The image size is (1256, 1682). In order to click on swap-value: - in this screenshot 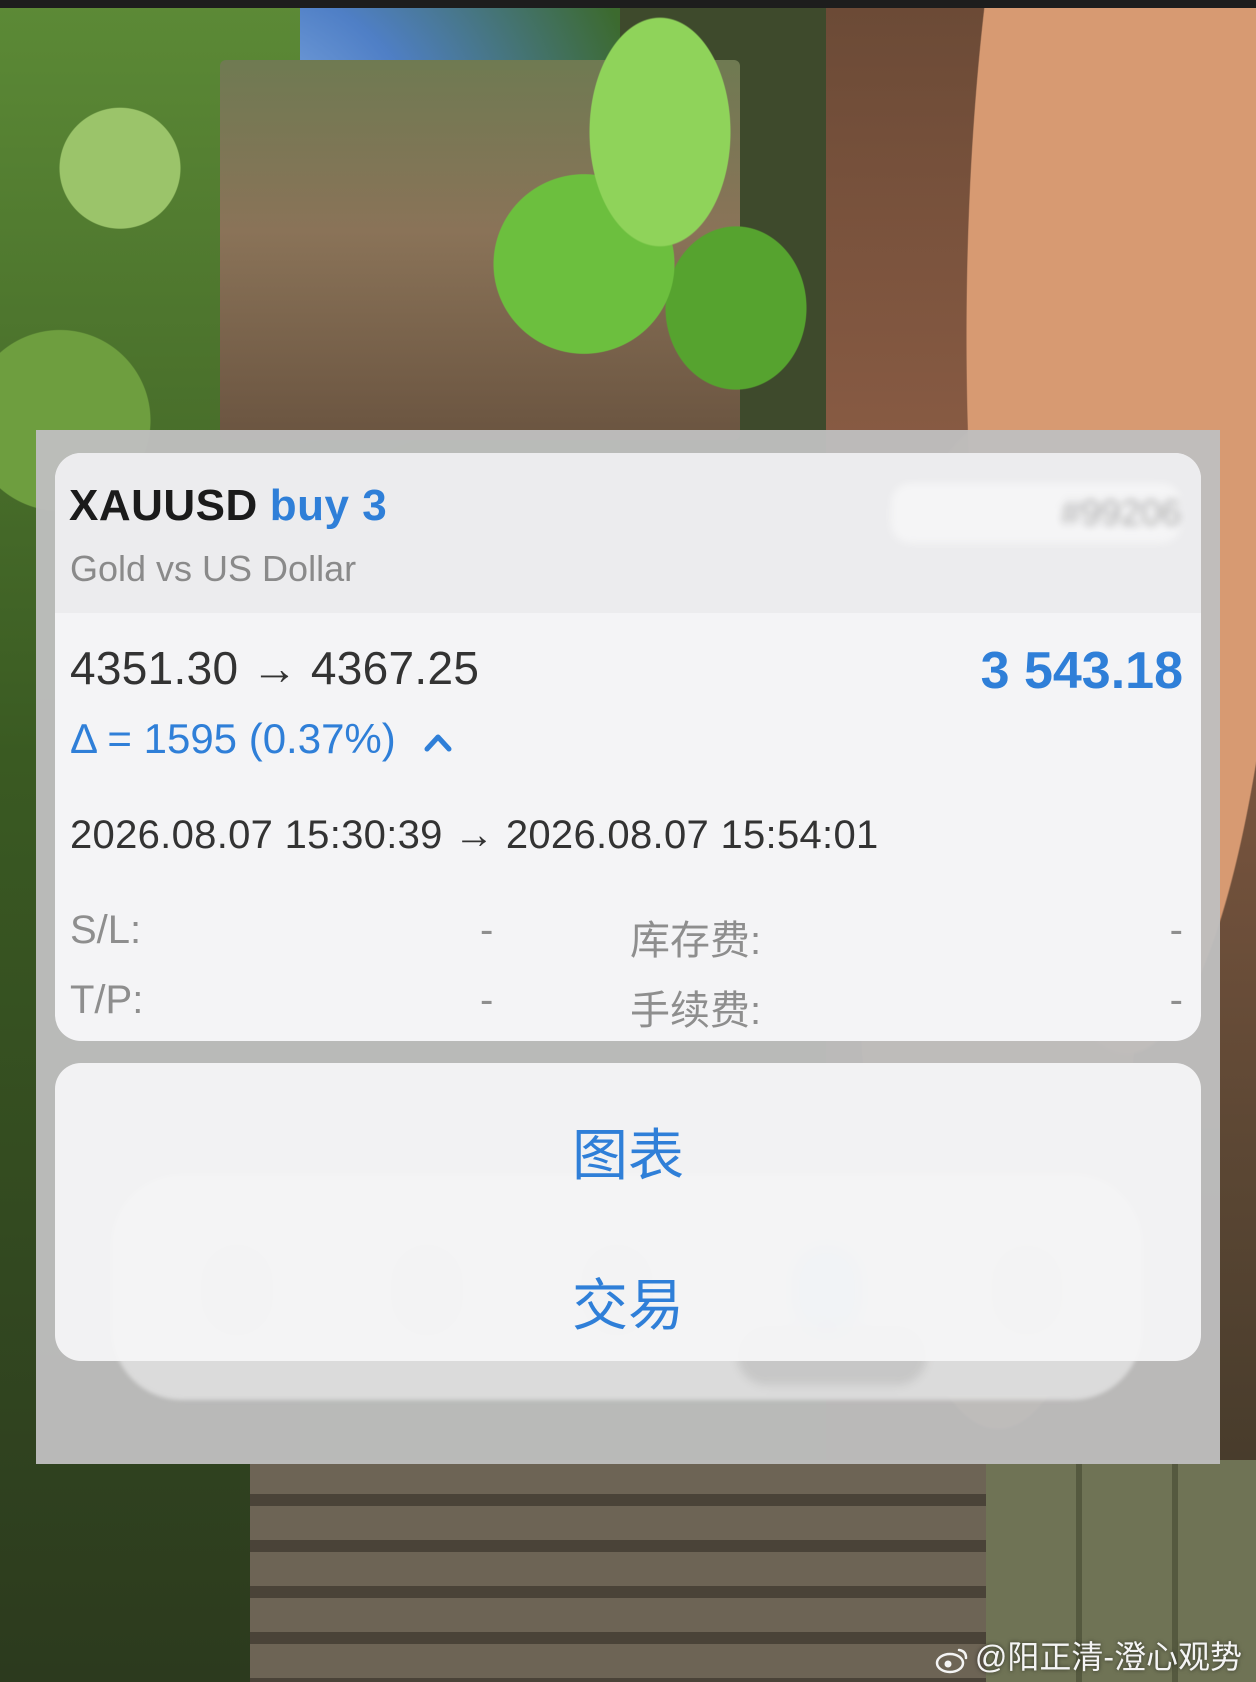, I will do `click(1176, 930)`.